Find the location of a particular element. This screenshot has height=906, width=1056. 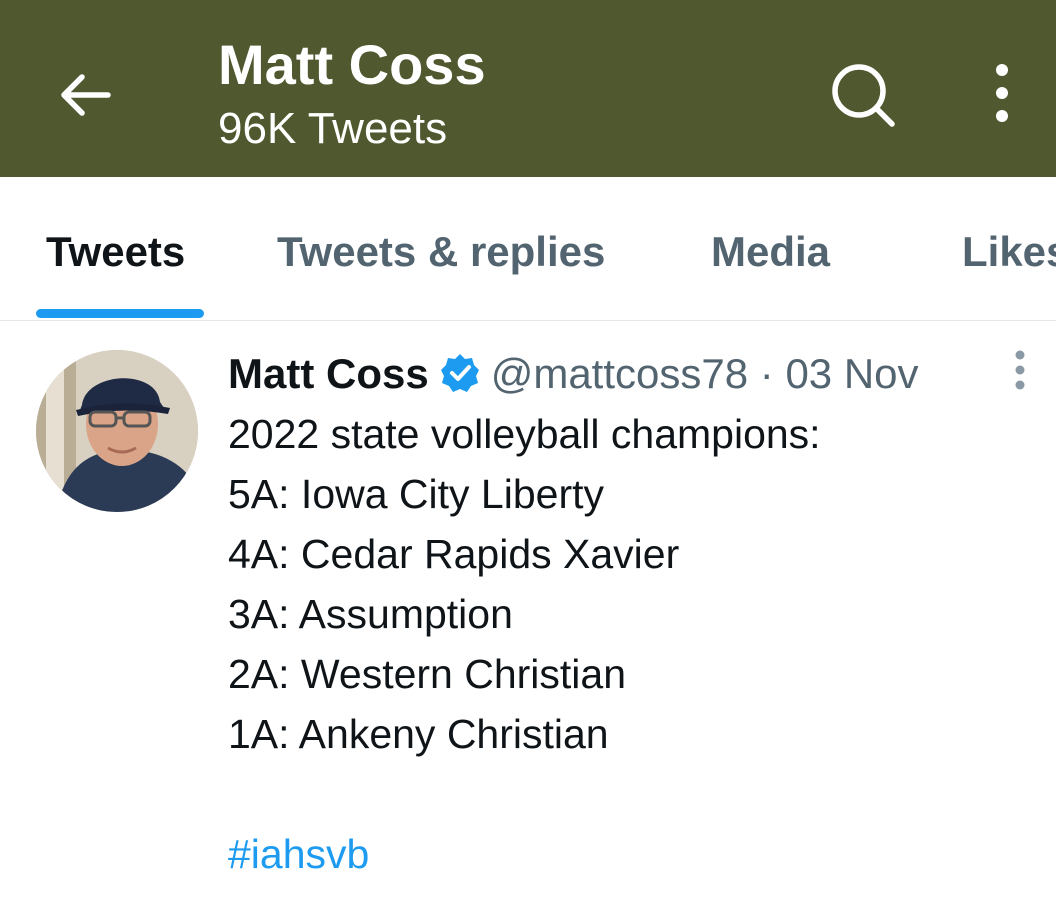

search-icon is located at coordinates (863, 95).